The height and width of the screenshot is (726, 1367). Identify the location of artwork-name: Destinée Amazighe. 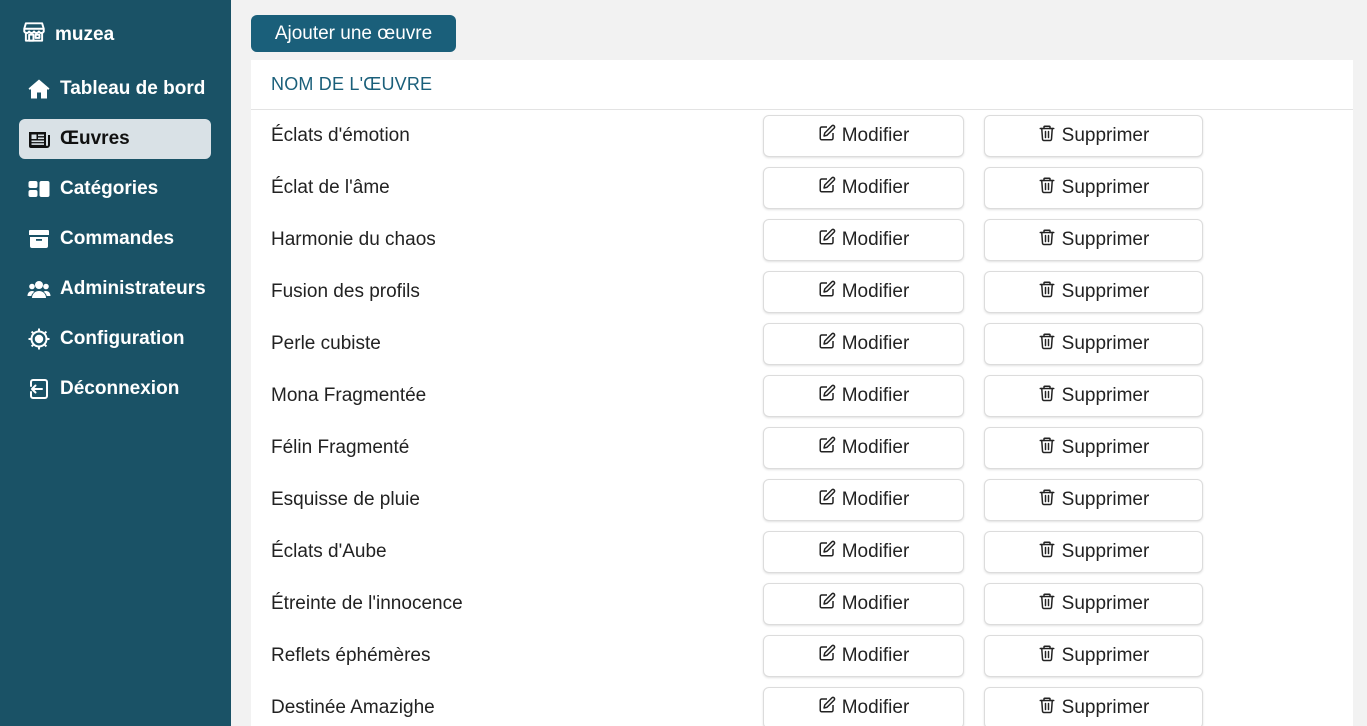
(353, 707).